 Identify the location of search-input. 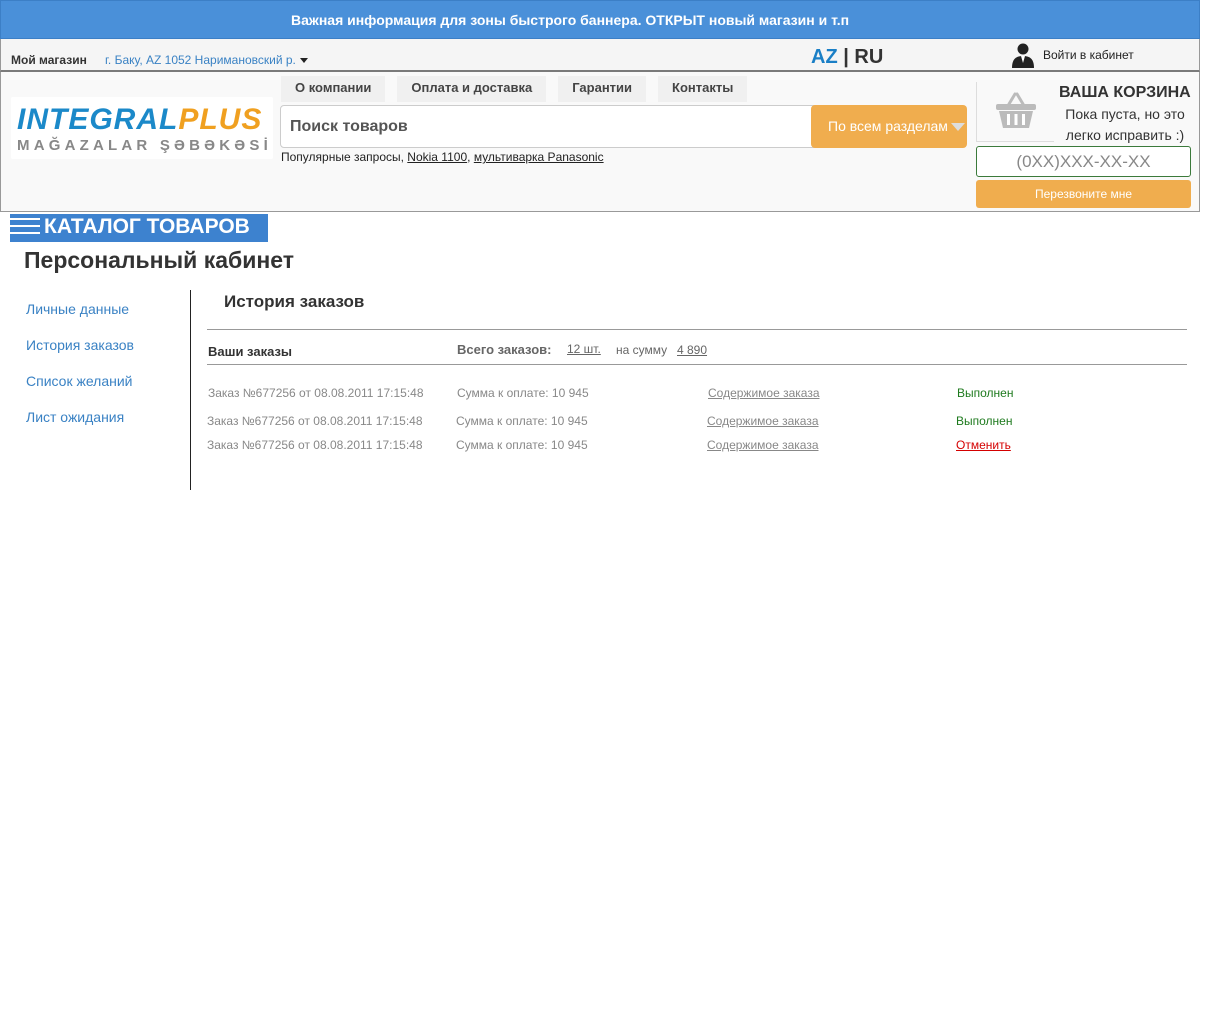
(544, 126).